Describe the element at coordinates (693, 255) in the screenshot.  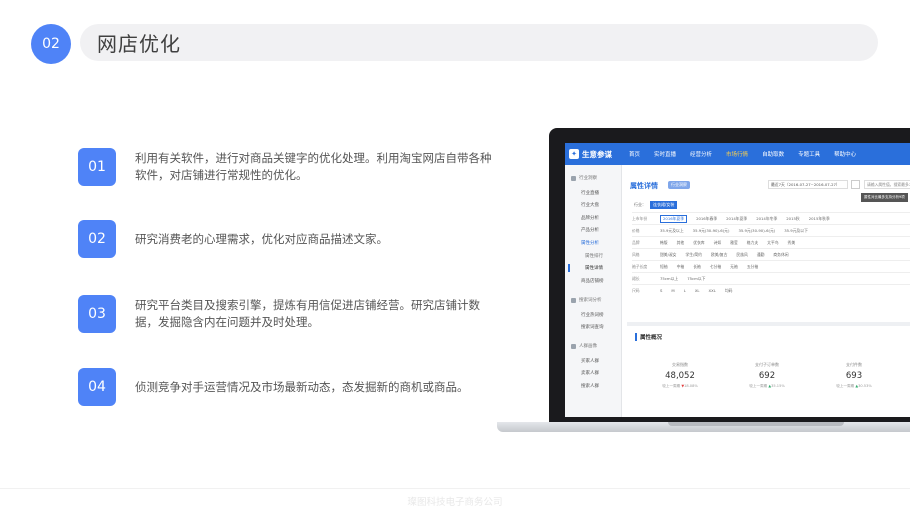
I see `filter-option: 学生/简约` at that location.